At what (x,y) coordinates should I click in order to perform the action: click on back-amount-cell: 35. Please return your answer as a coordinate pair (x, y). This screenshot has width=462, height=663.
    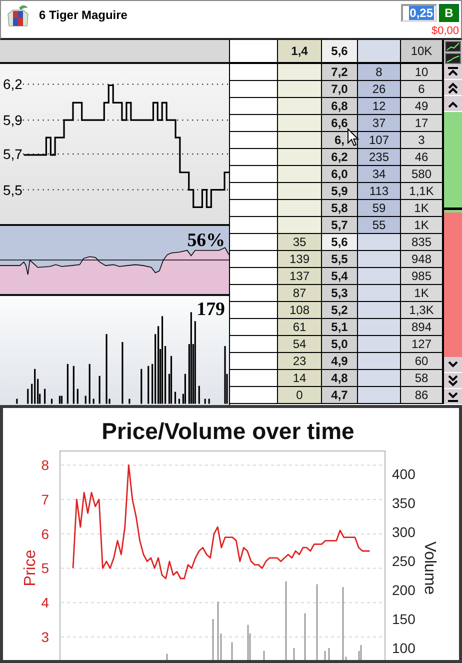
    Looking at the image, I should click on (300, 242).